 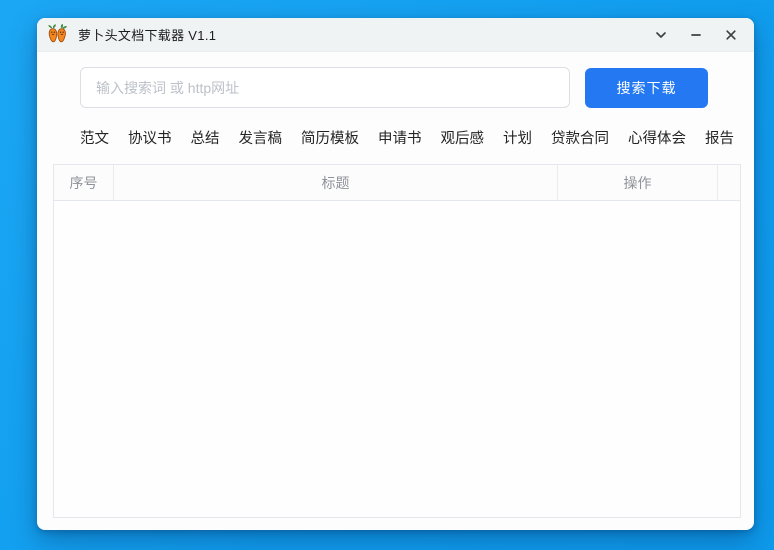 I want to click on column-header-action: 操作, so click(x=638, y=182).